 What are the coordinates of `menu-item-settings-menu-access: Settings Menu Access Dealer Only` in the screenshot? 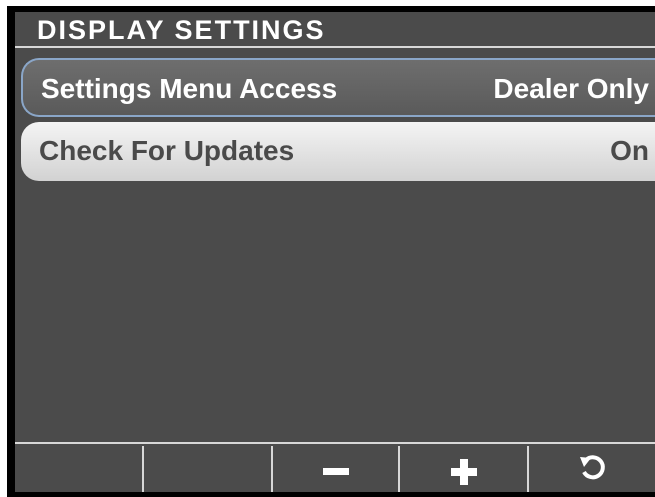 It's located at (338, 87).